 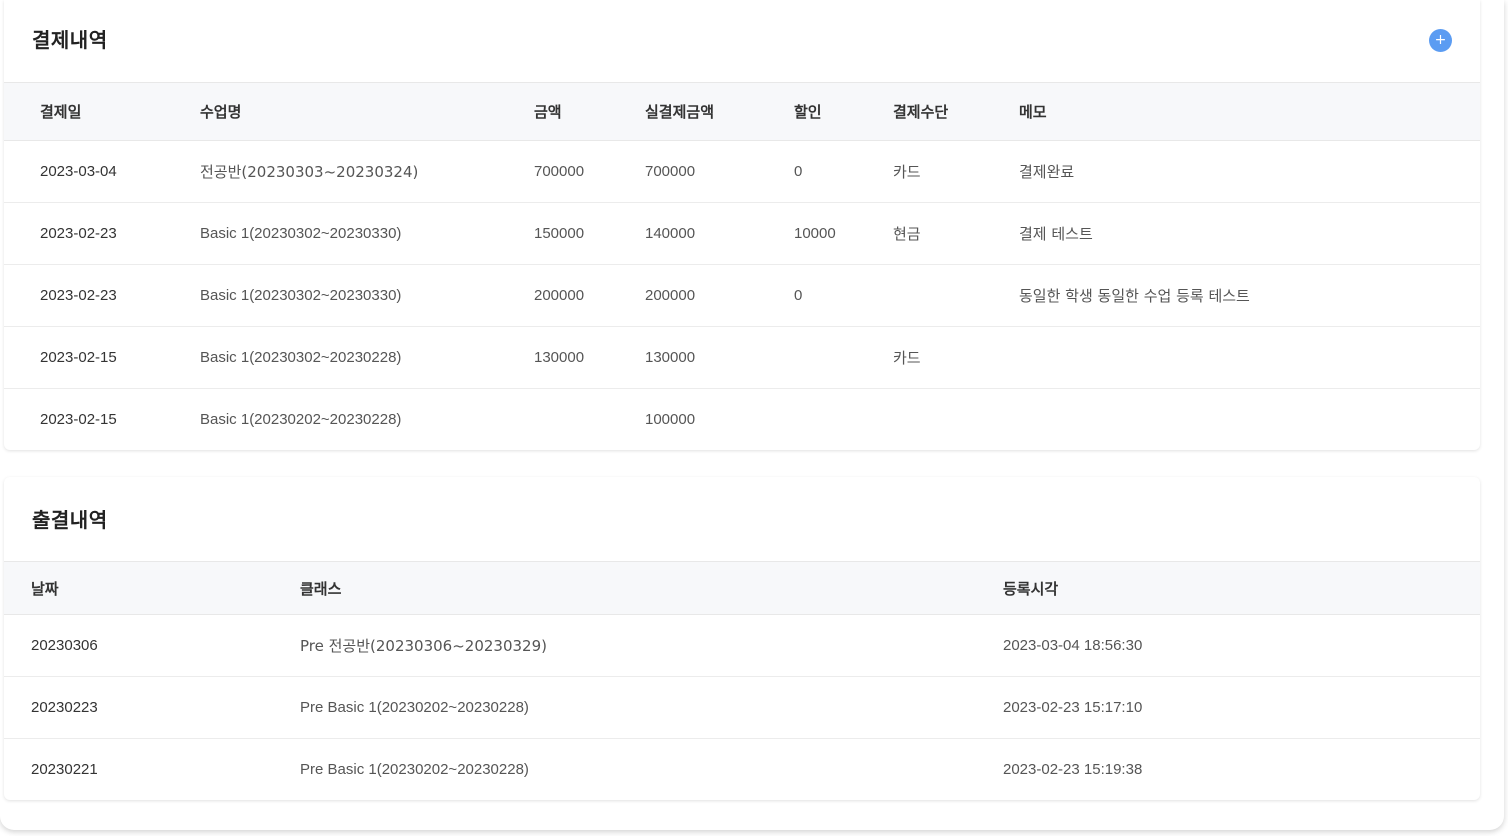 What do you see at coordinates (589, 295) in the screenshot?
I see `payment-amount: 200000` at bounding box center [589, 295].